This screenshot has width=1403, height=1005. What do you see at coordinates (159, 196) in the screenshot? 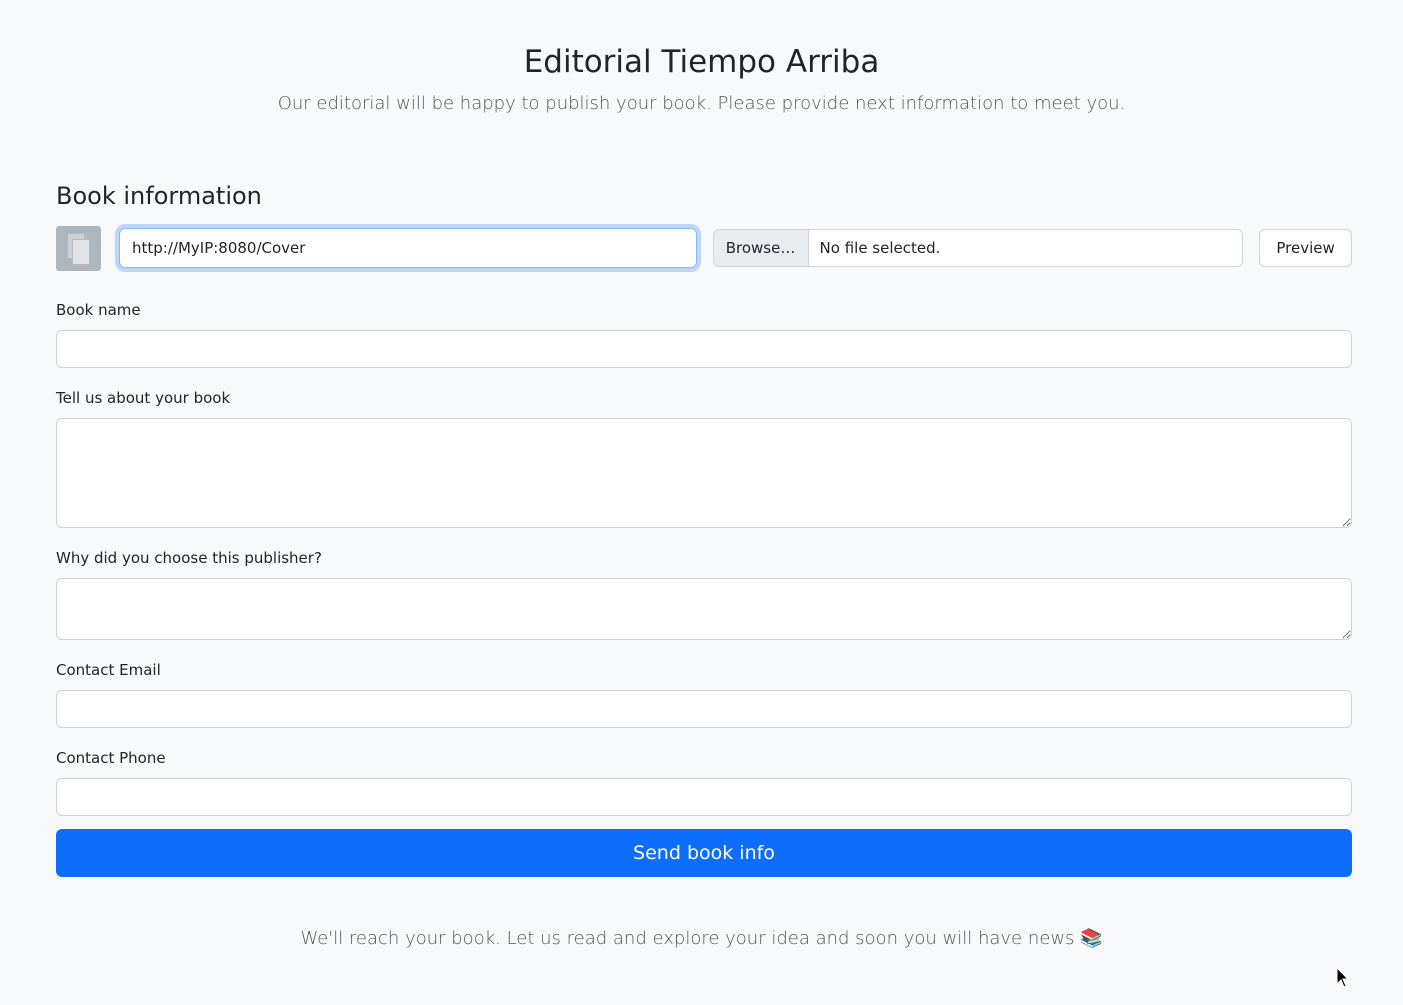
I see `section-title: Book information` at bounding box center [159, 196].